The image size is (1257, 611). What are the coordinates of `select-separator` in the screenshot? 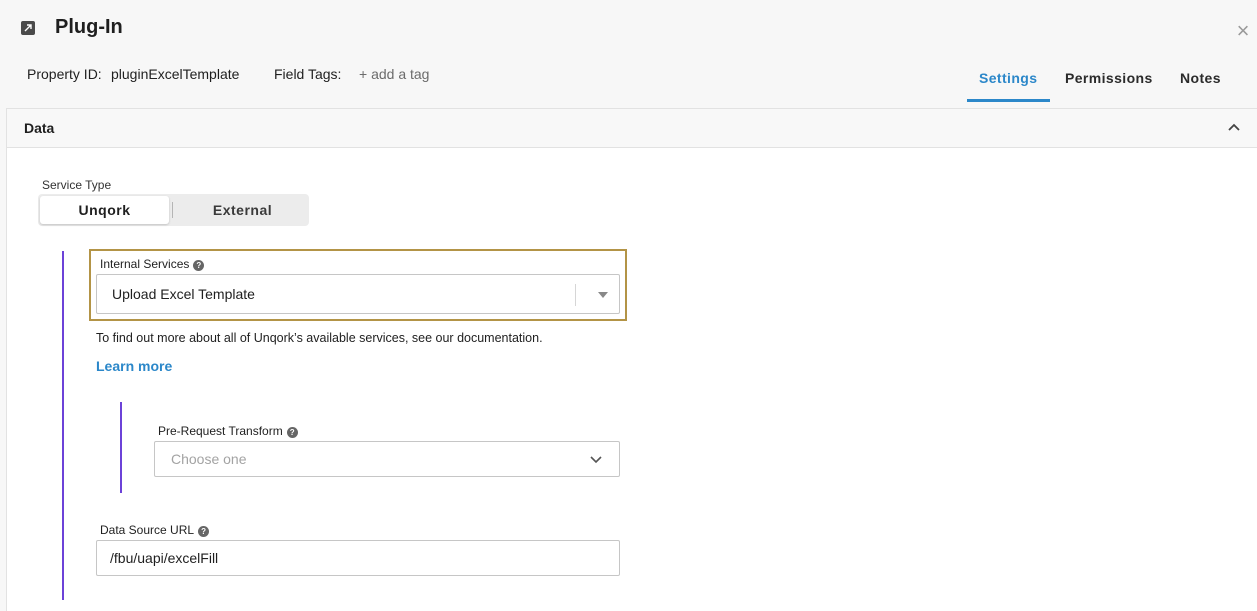 It's located at (575, 295).